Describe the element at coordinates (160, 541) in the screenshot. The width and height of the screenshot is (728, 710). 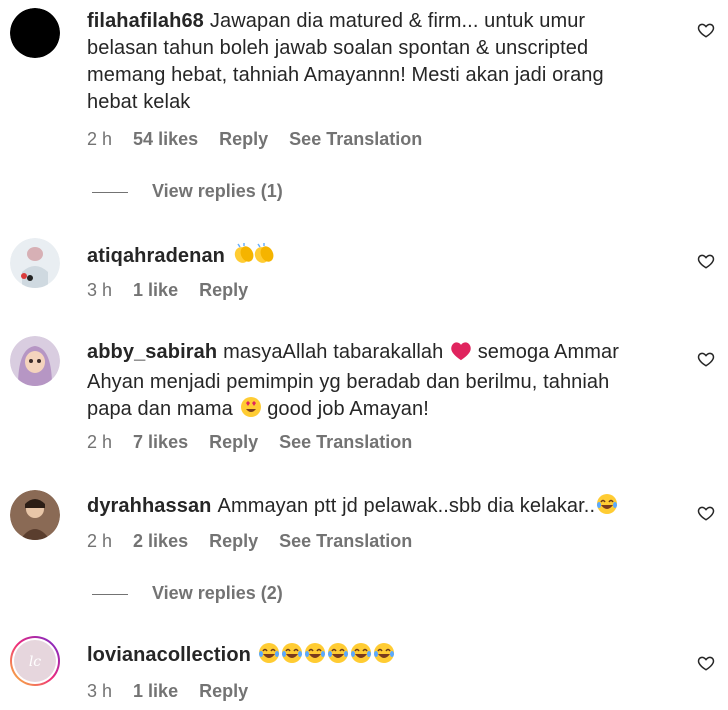
I see `likes-count: 2 likes` at that location.